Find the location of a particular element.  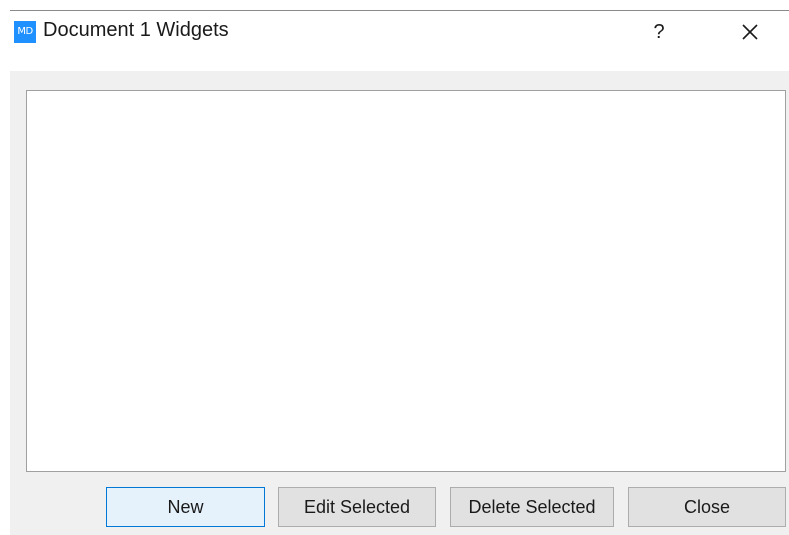

edit-selected-button: Edit Selected is located at coordinates (357, 507).